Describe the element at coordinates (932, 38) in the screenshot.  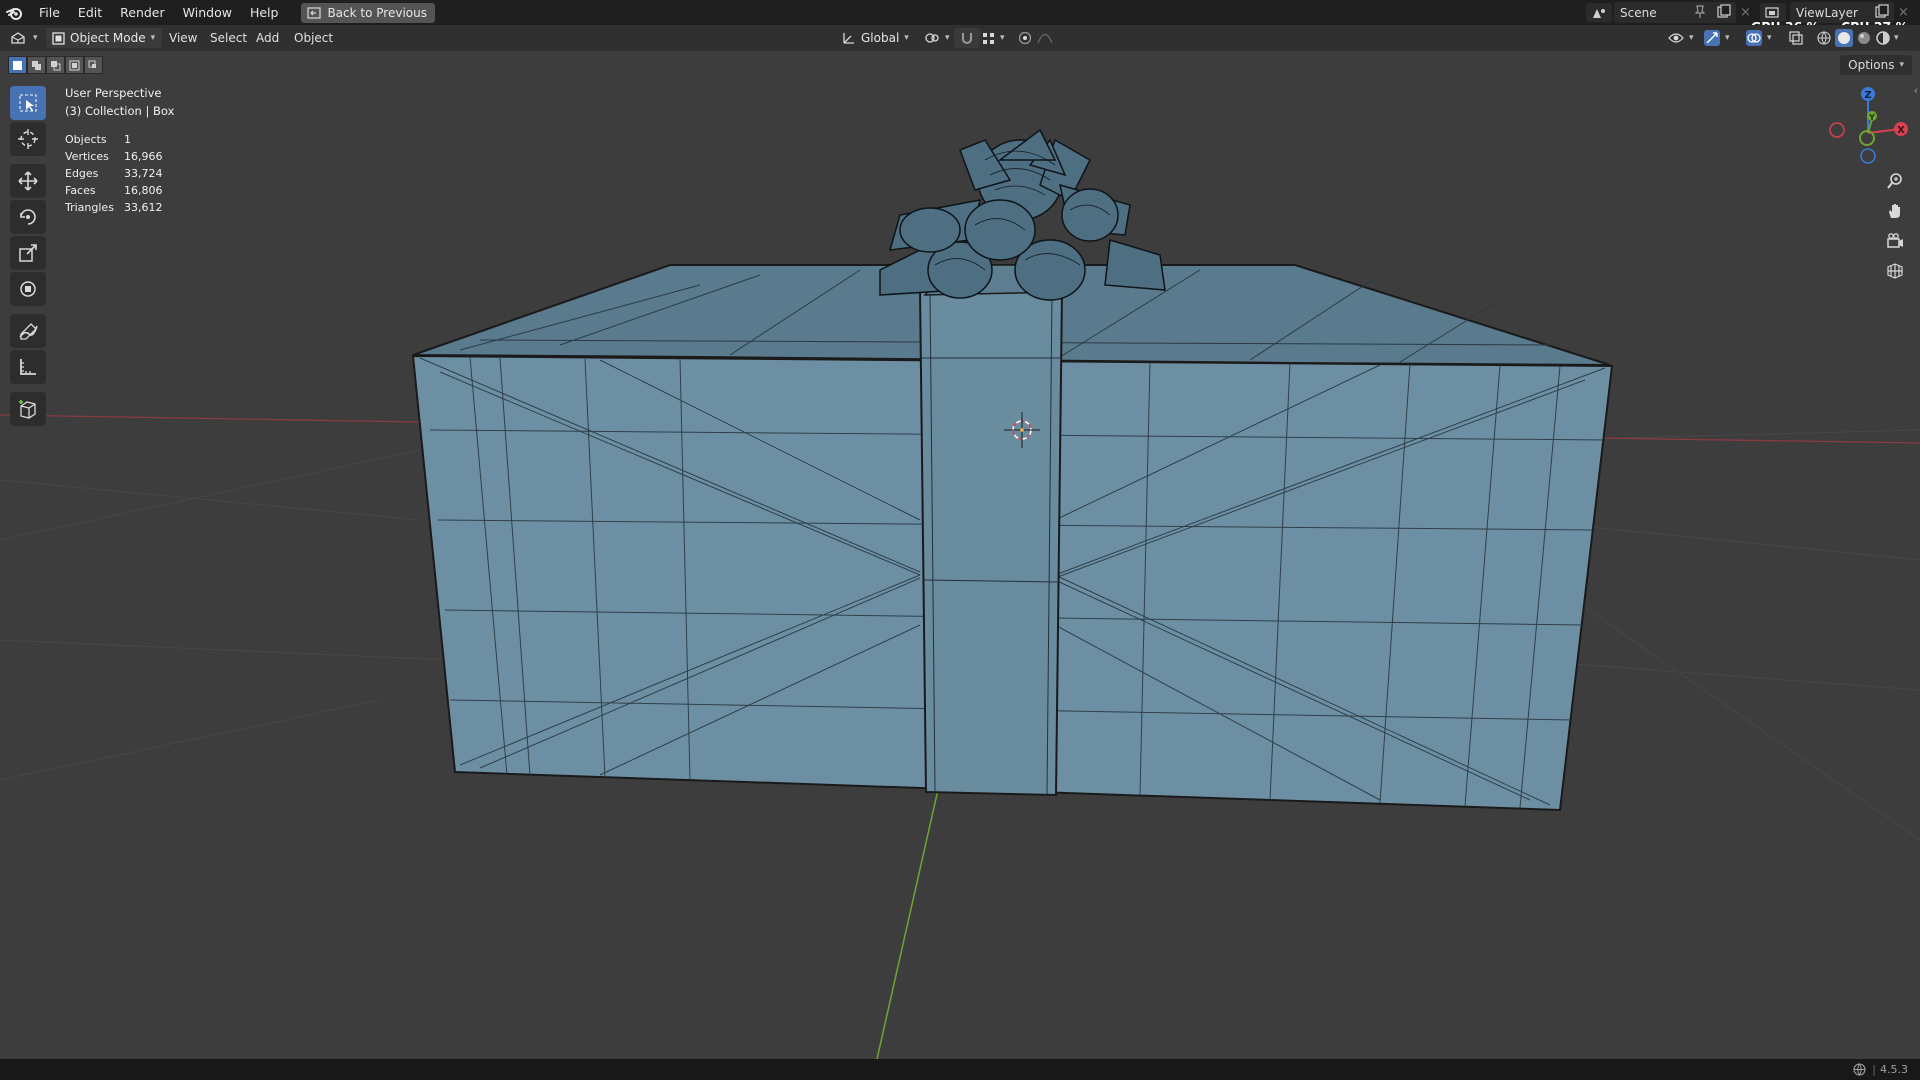
I see `pivot-icon` at that location.